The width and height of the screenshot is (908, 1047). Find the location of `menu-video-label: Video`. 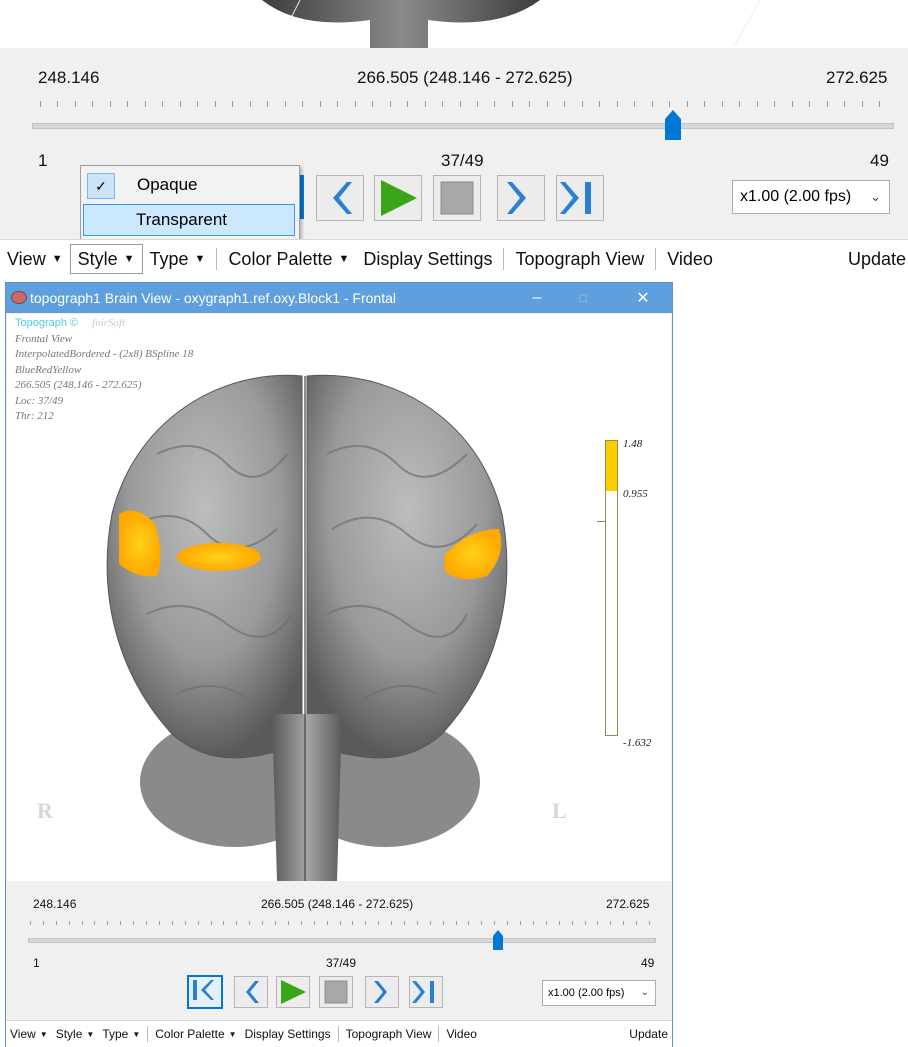

menu-video-label: Video is located at coordinates (690, 258).